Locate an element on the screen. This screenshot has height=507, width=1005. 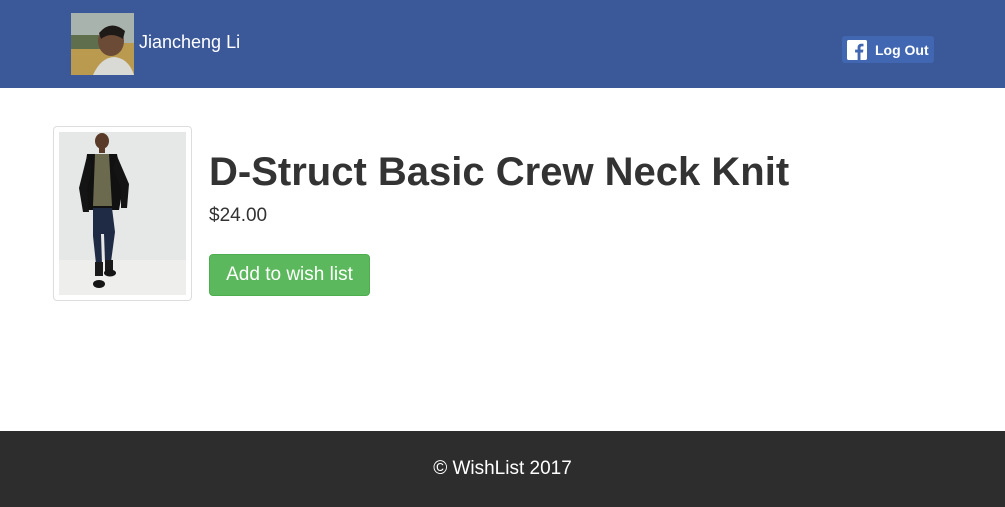
footer: © WishList 2017 is located at coordinates (502, 469).